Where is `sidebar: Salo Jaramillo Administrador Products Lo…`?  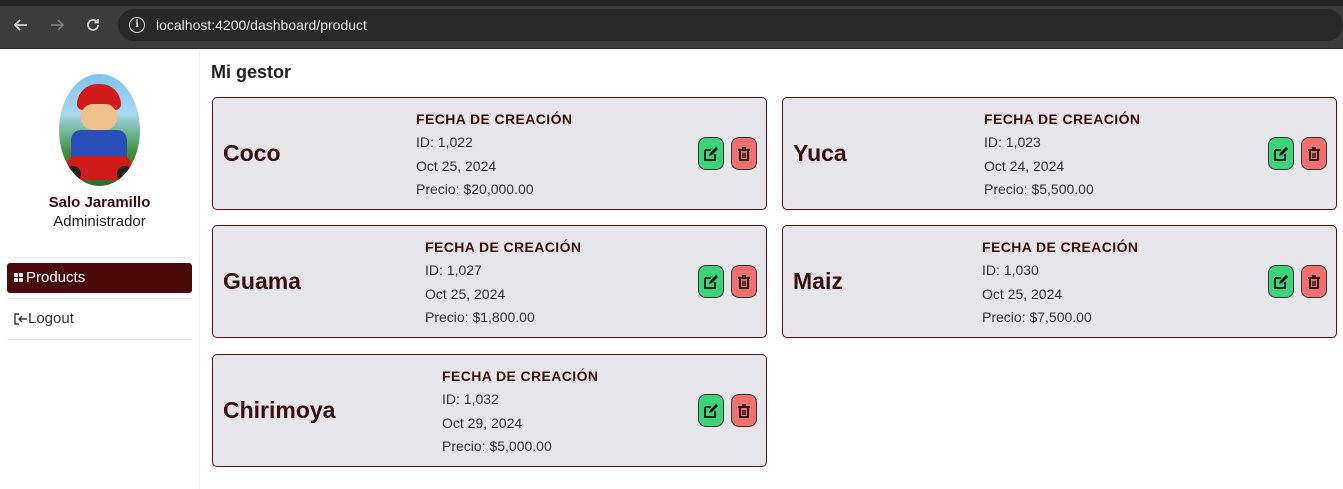 sidebar: Salo Jaramillo Administrador Products Lo… is located at coordinates (100, 269).